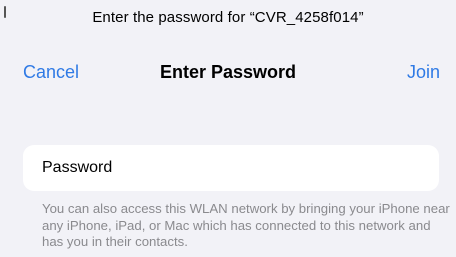  I want to click on nav-bar: Cancel Enter Password Join, so click(228, 73).